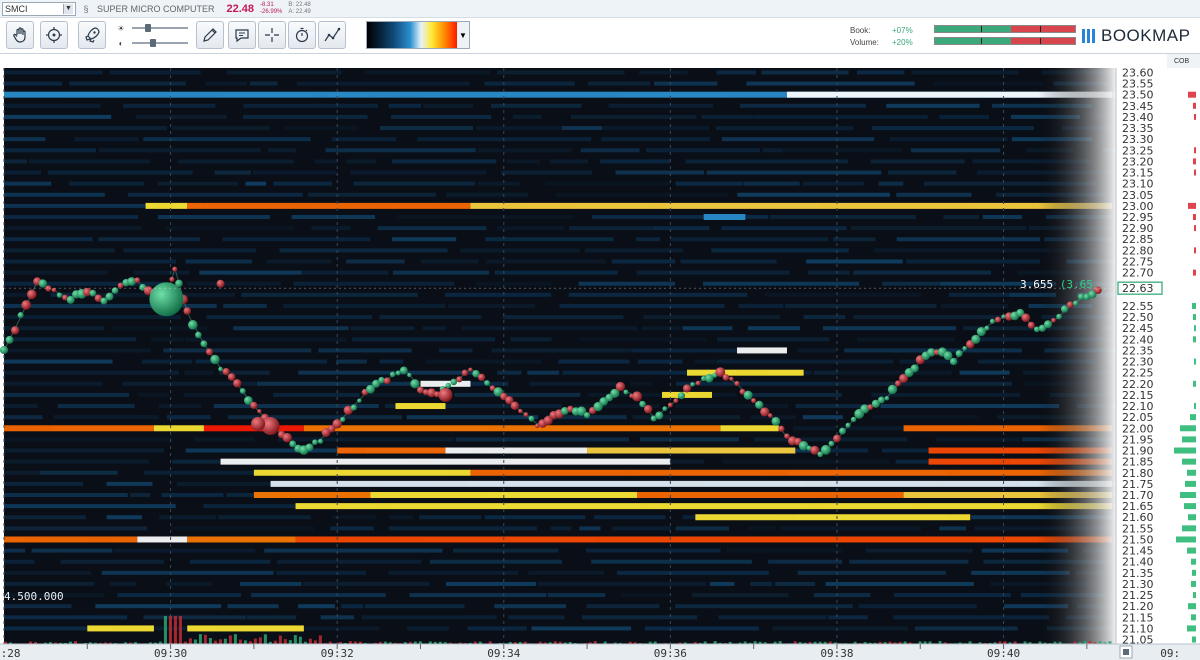 This screenshot has width=1200, height=660. Describe the element at coordinates (160, 43) in the screenshot. I see `brightness-track` at that location.